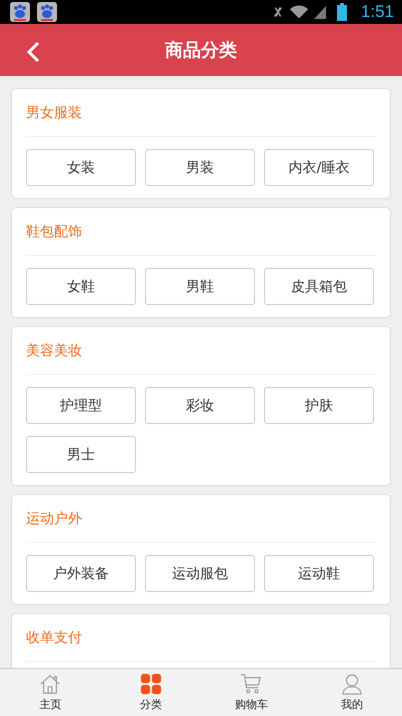 This screenshot has width=402, height=716. I want to click on subcategory-button: 女鞋, so click(81, 286).